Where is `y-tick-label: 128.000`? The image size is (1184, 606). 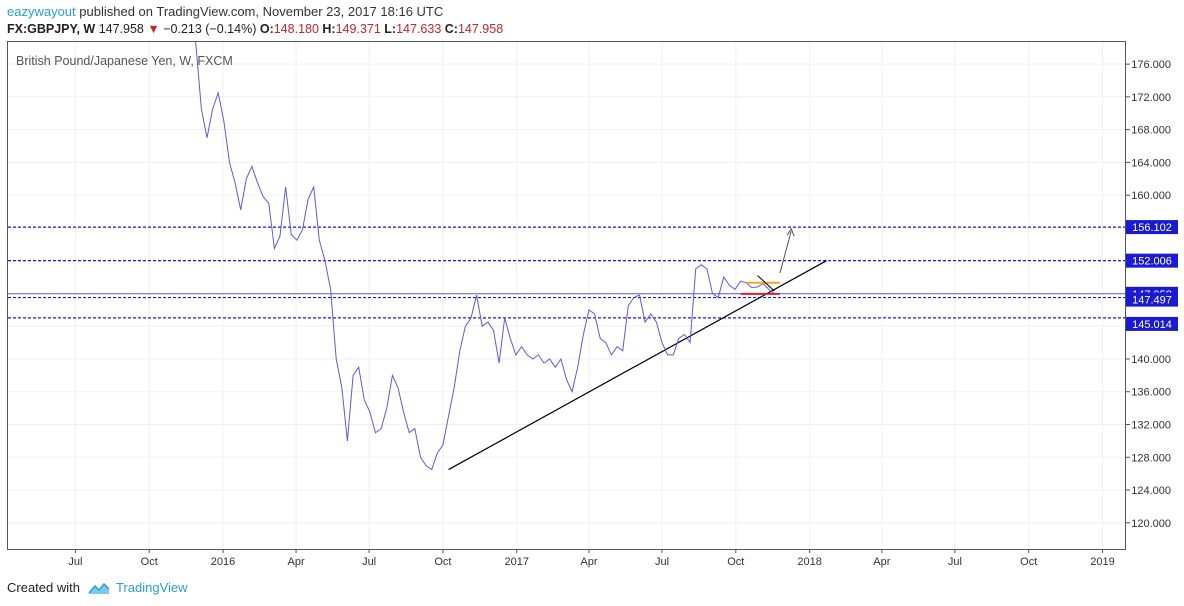 y-tick-label: 128.000 is located at coordinates (1151, 458).